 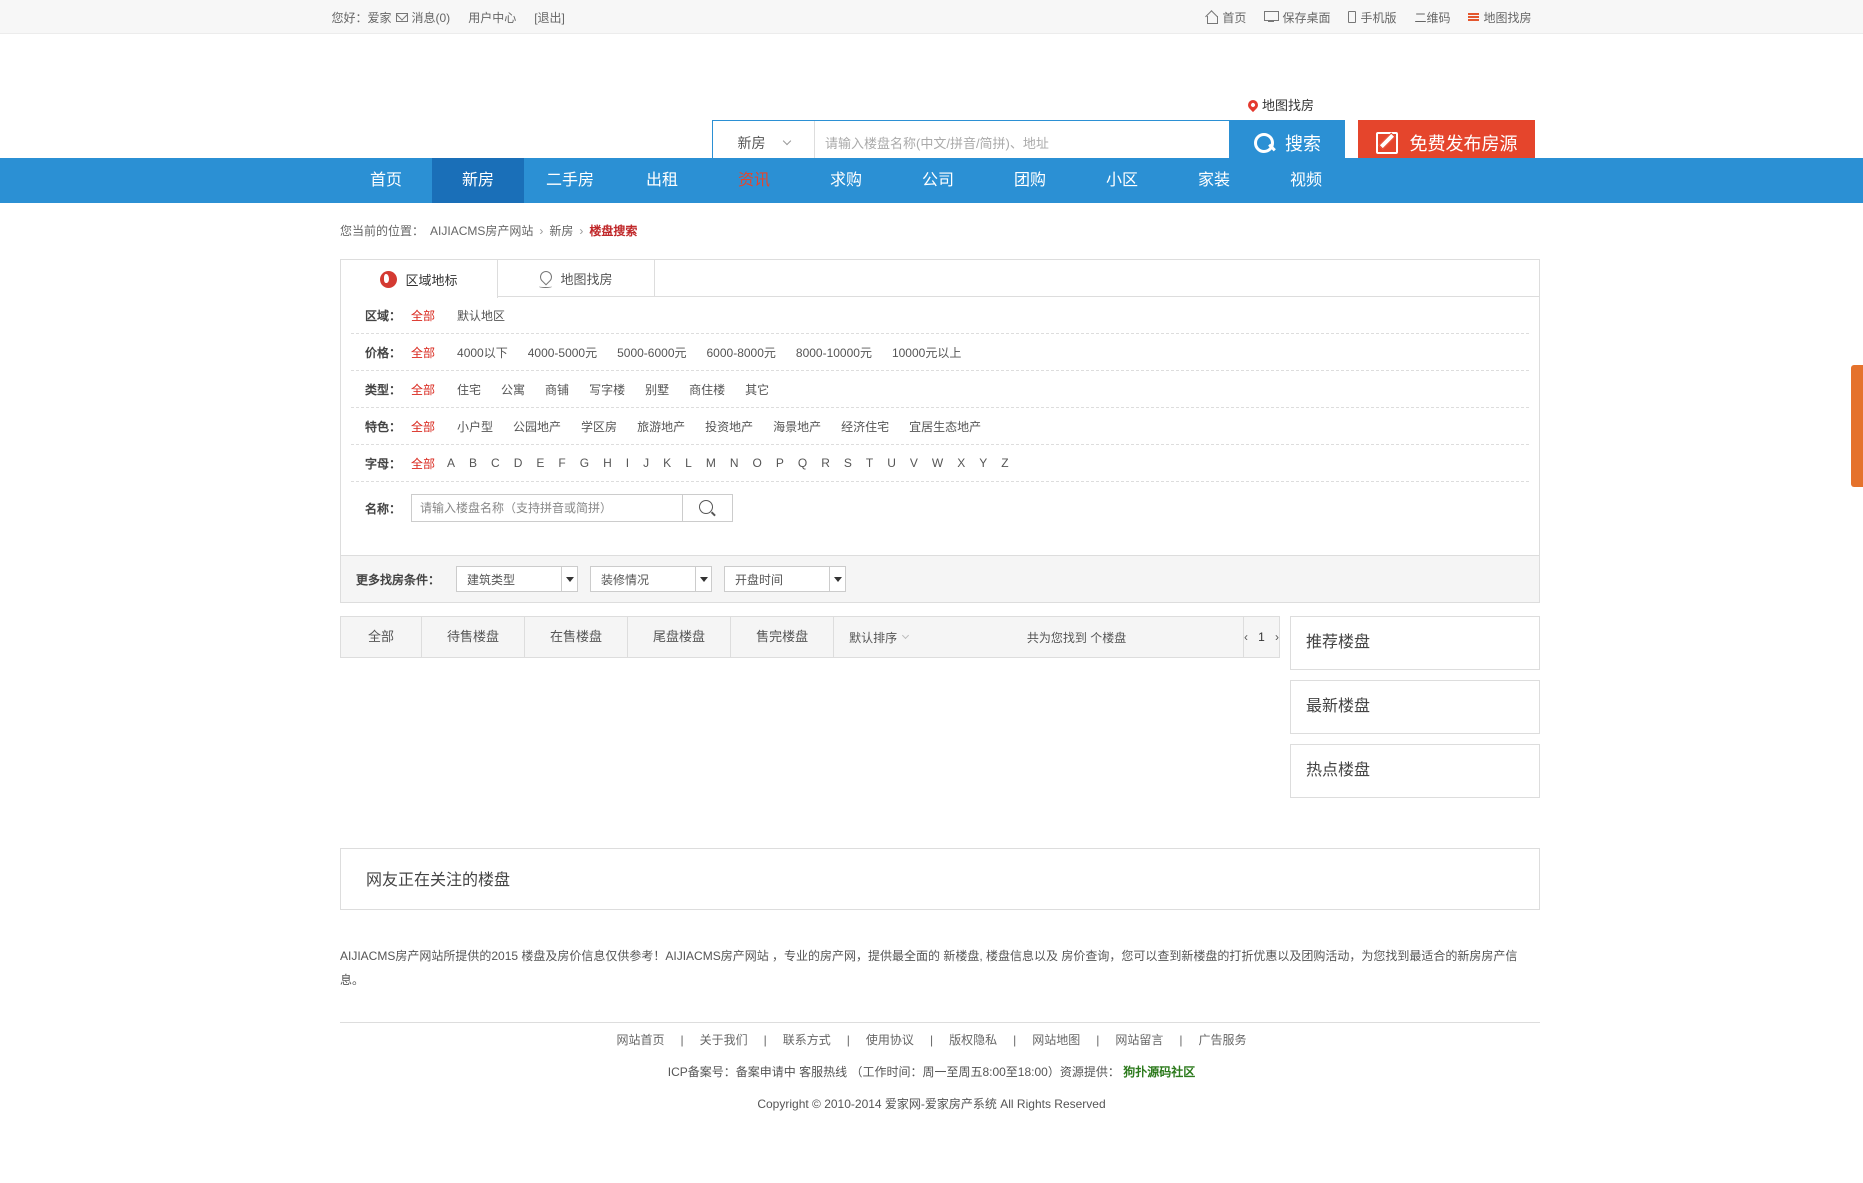 I want to click on result-tab-sold-out: 售完楼盘, so click(x=783, y=637).